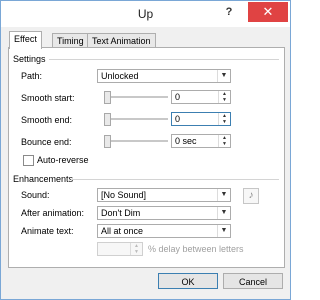 The image size is (320, 300). What do you see at coordinates (164, 76) in the screenshot?
I see `path-select: Unlocked ▼` at bounding box center [164, 76].